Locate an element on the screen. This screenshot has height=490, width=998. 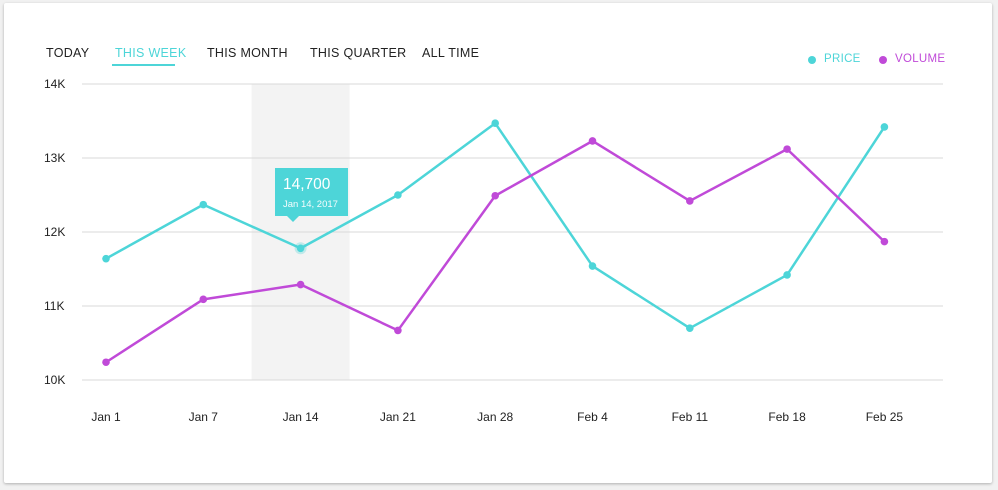
tooltip-date: Jan 14, 2017 is located at coordinates (310, 204).